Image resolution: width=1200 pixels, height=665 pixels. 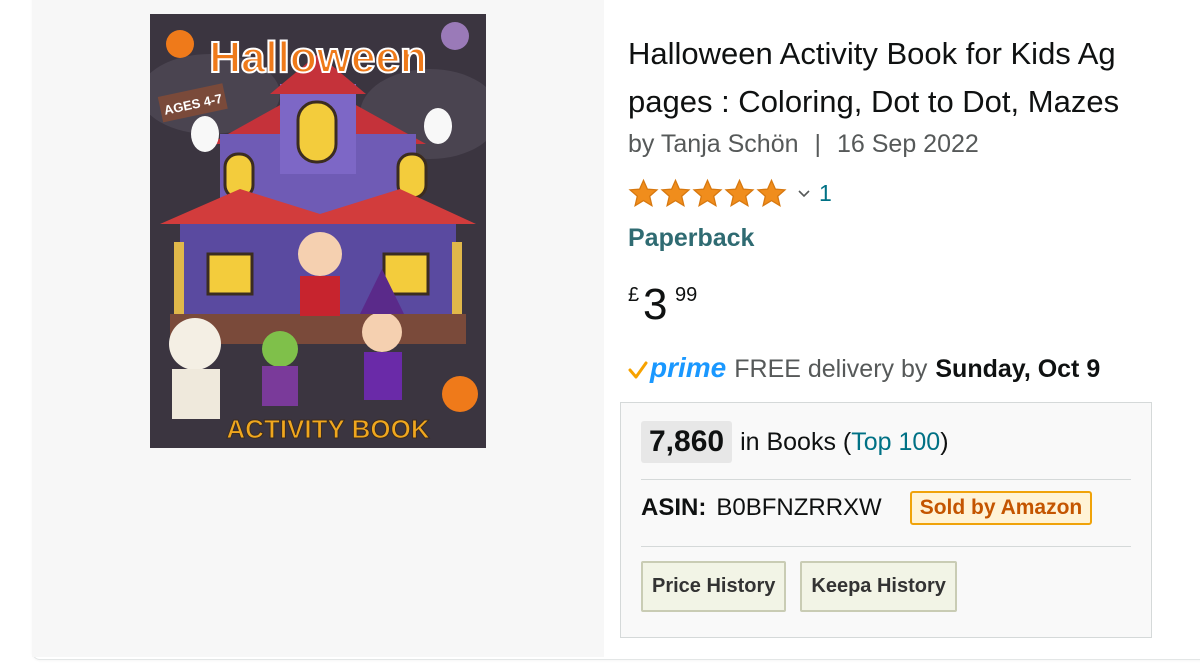 I want to click on format-link: Paperback, so click(x=691, y=238).